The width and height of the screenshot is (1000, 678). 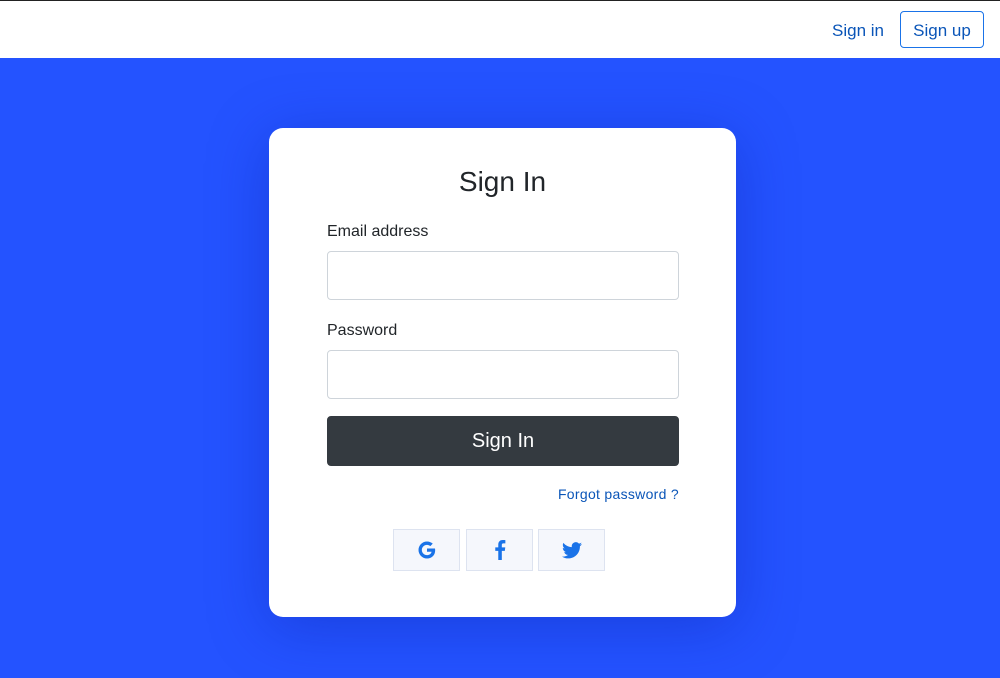 I want to click on twitter-icon, so click(x=571, y=550).